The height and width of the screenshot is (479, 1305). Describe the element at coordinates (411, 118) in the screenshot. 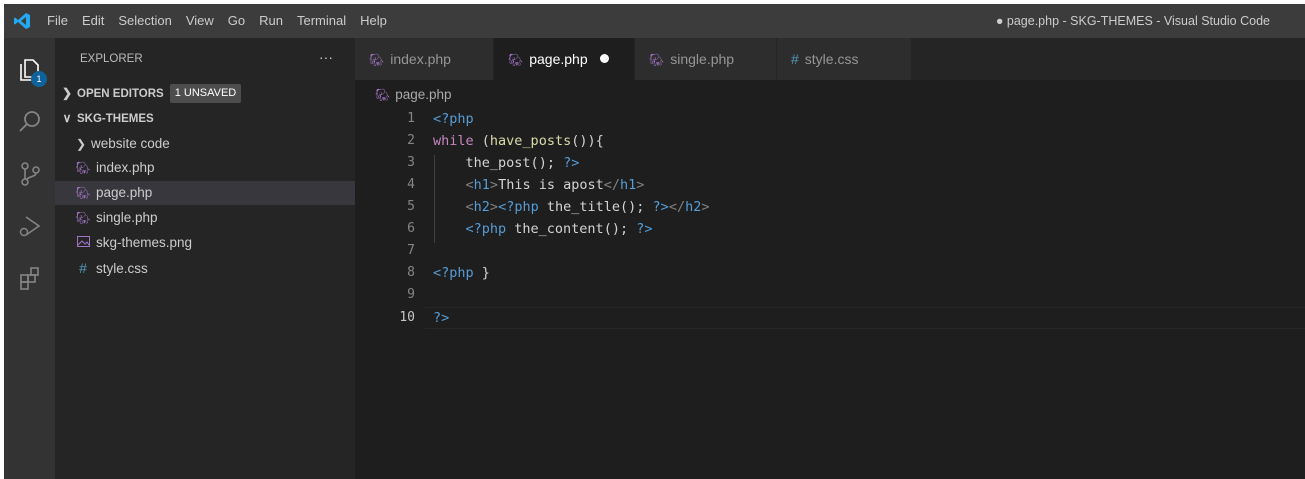

I see `line-number: 1` at that location.